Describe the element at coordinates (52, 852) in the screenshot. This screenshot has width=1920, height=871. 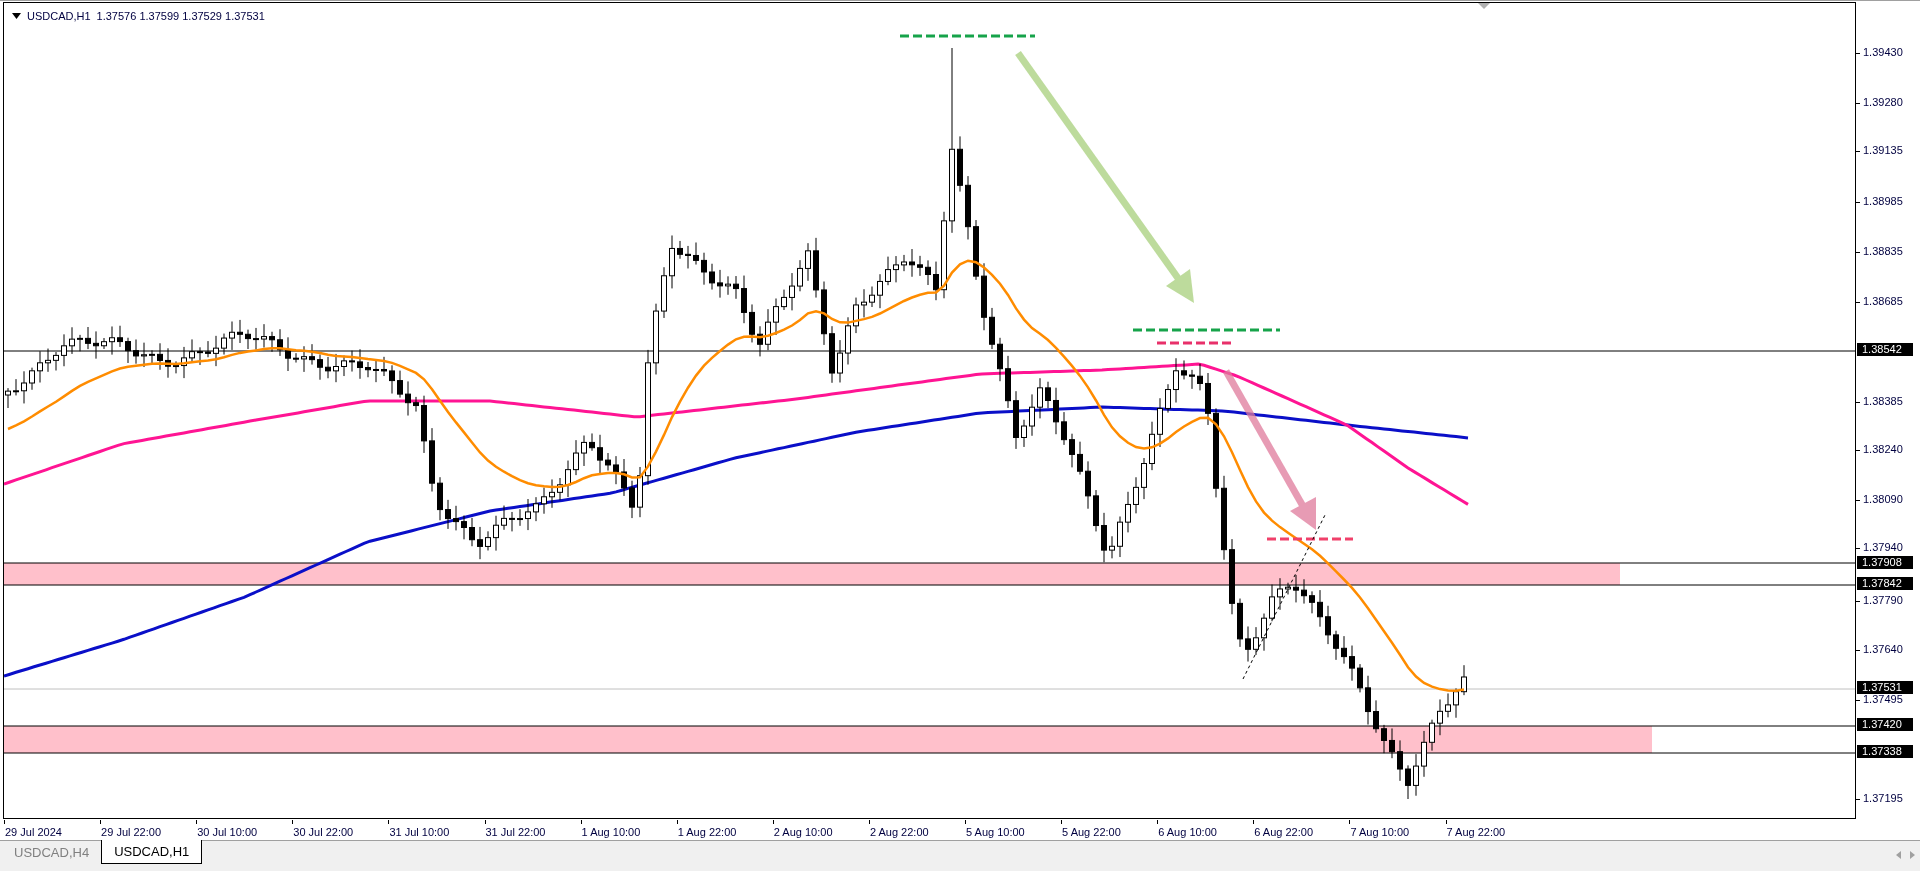
I see `chart-tab: USDCAD,H4` at that location.